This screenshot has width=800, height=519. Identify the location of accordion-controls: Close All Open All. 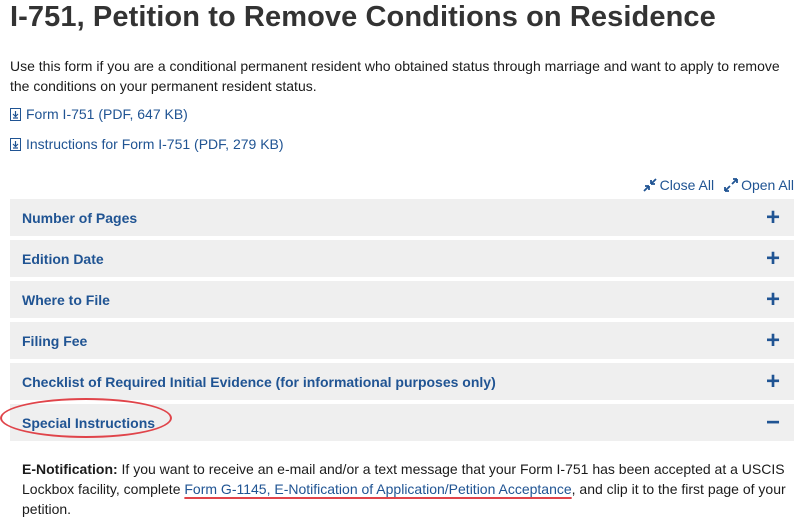
(718, 185).